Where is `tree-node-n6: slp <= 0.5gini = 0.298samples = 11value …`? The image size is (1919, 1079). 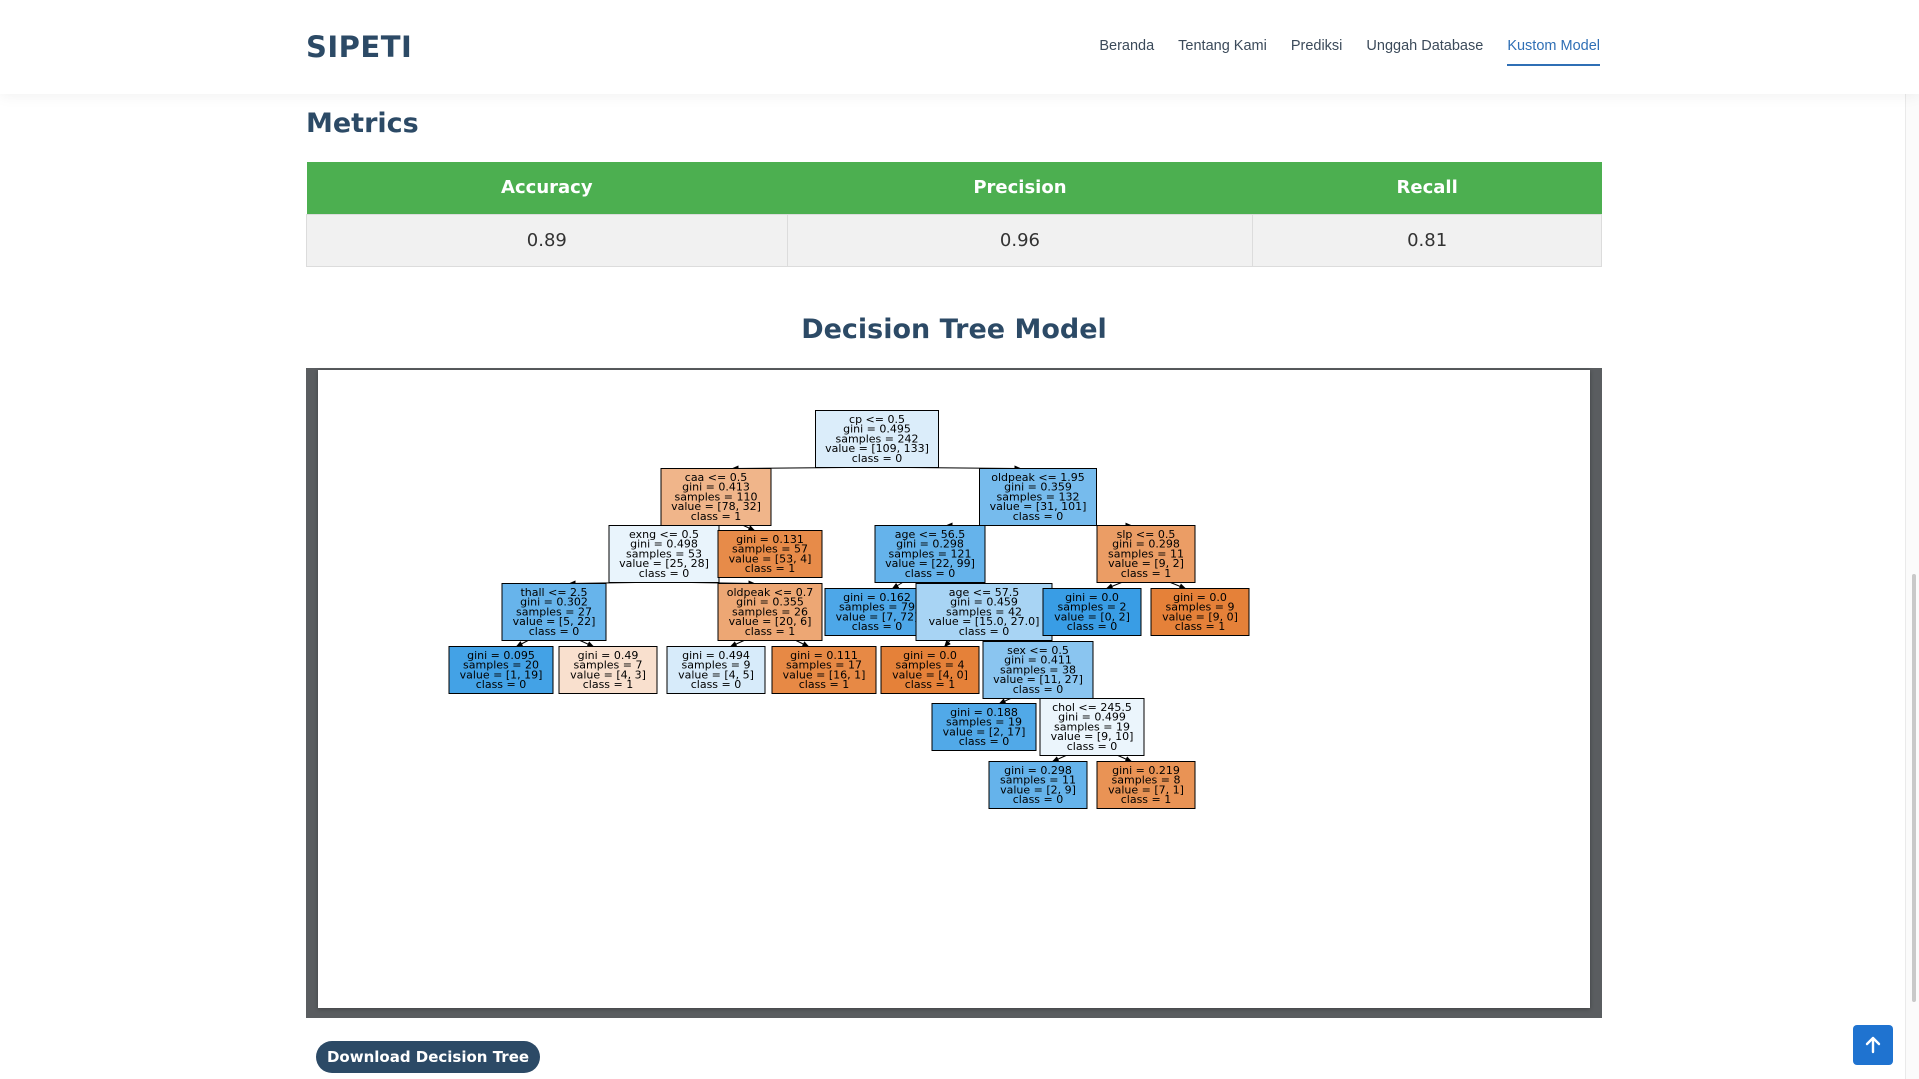
tree-node-n6: slp <= 0.5gini = 0.298samples = 11value … is located at coordinates (1146, 554).